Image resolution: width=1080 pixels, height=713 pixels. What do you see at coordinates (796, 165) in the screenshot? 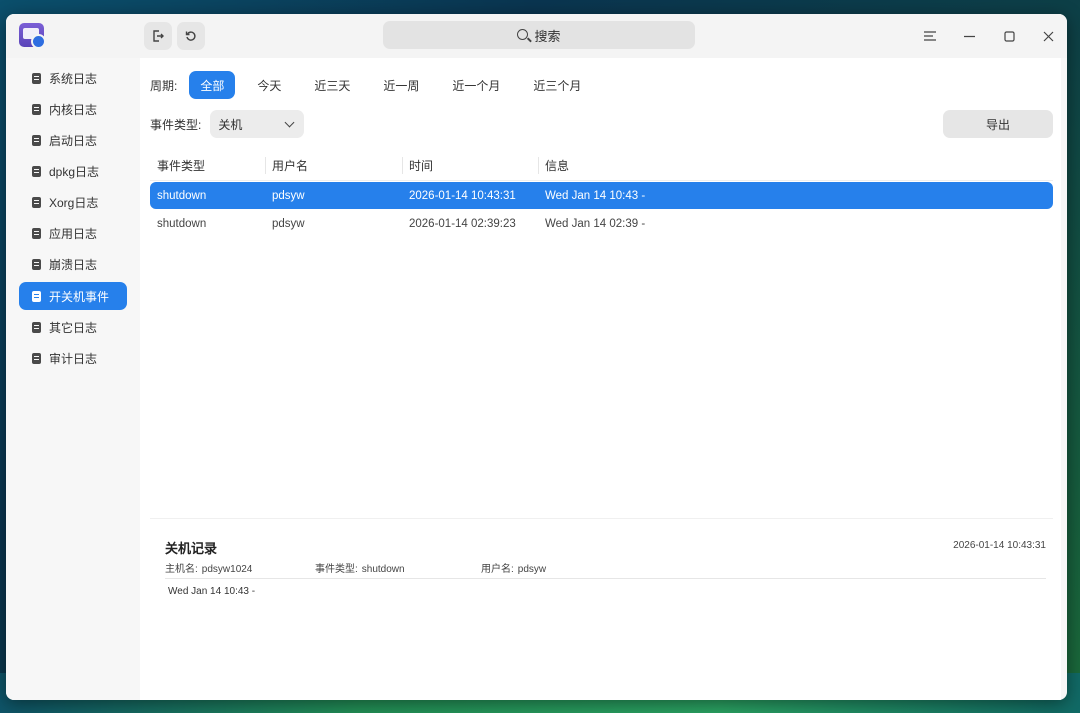
I see `column-header-info: 信息` at bounding box center [796, 165].